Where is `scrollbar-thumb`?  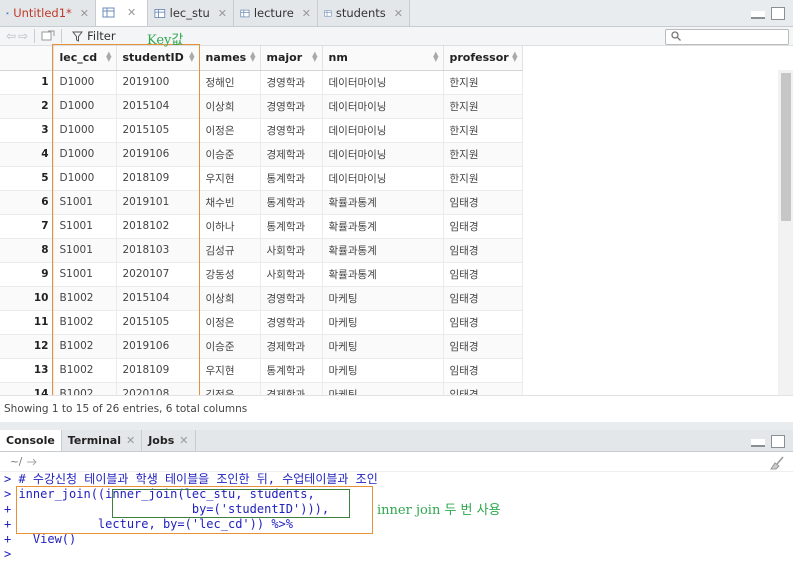
scrollbar-thumb is located at coordinates (786, 147).